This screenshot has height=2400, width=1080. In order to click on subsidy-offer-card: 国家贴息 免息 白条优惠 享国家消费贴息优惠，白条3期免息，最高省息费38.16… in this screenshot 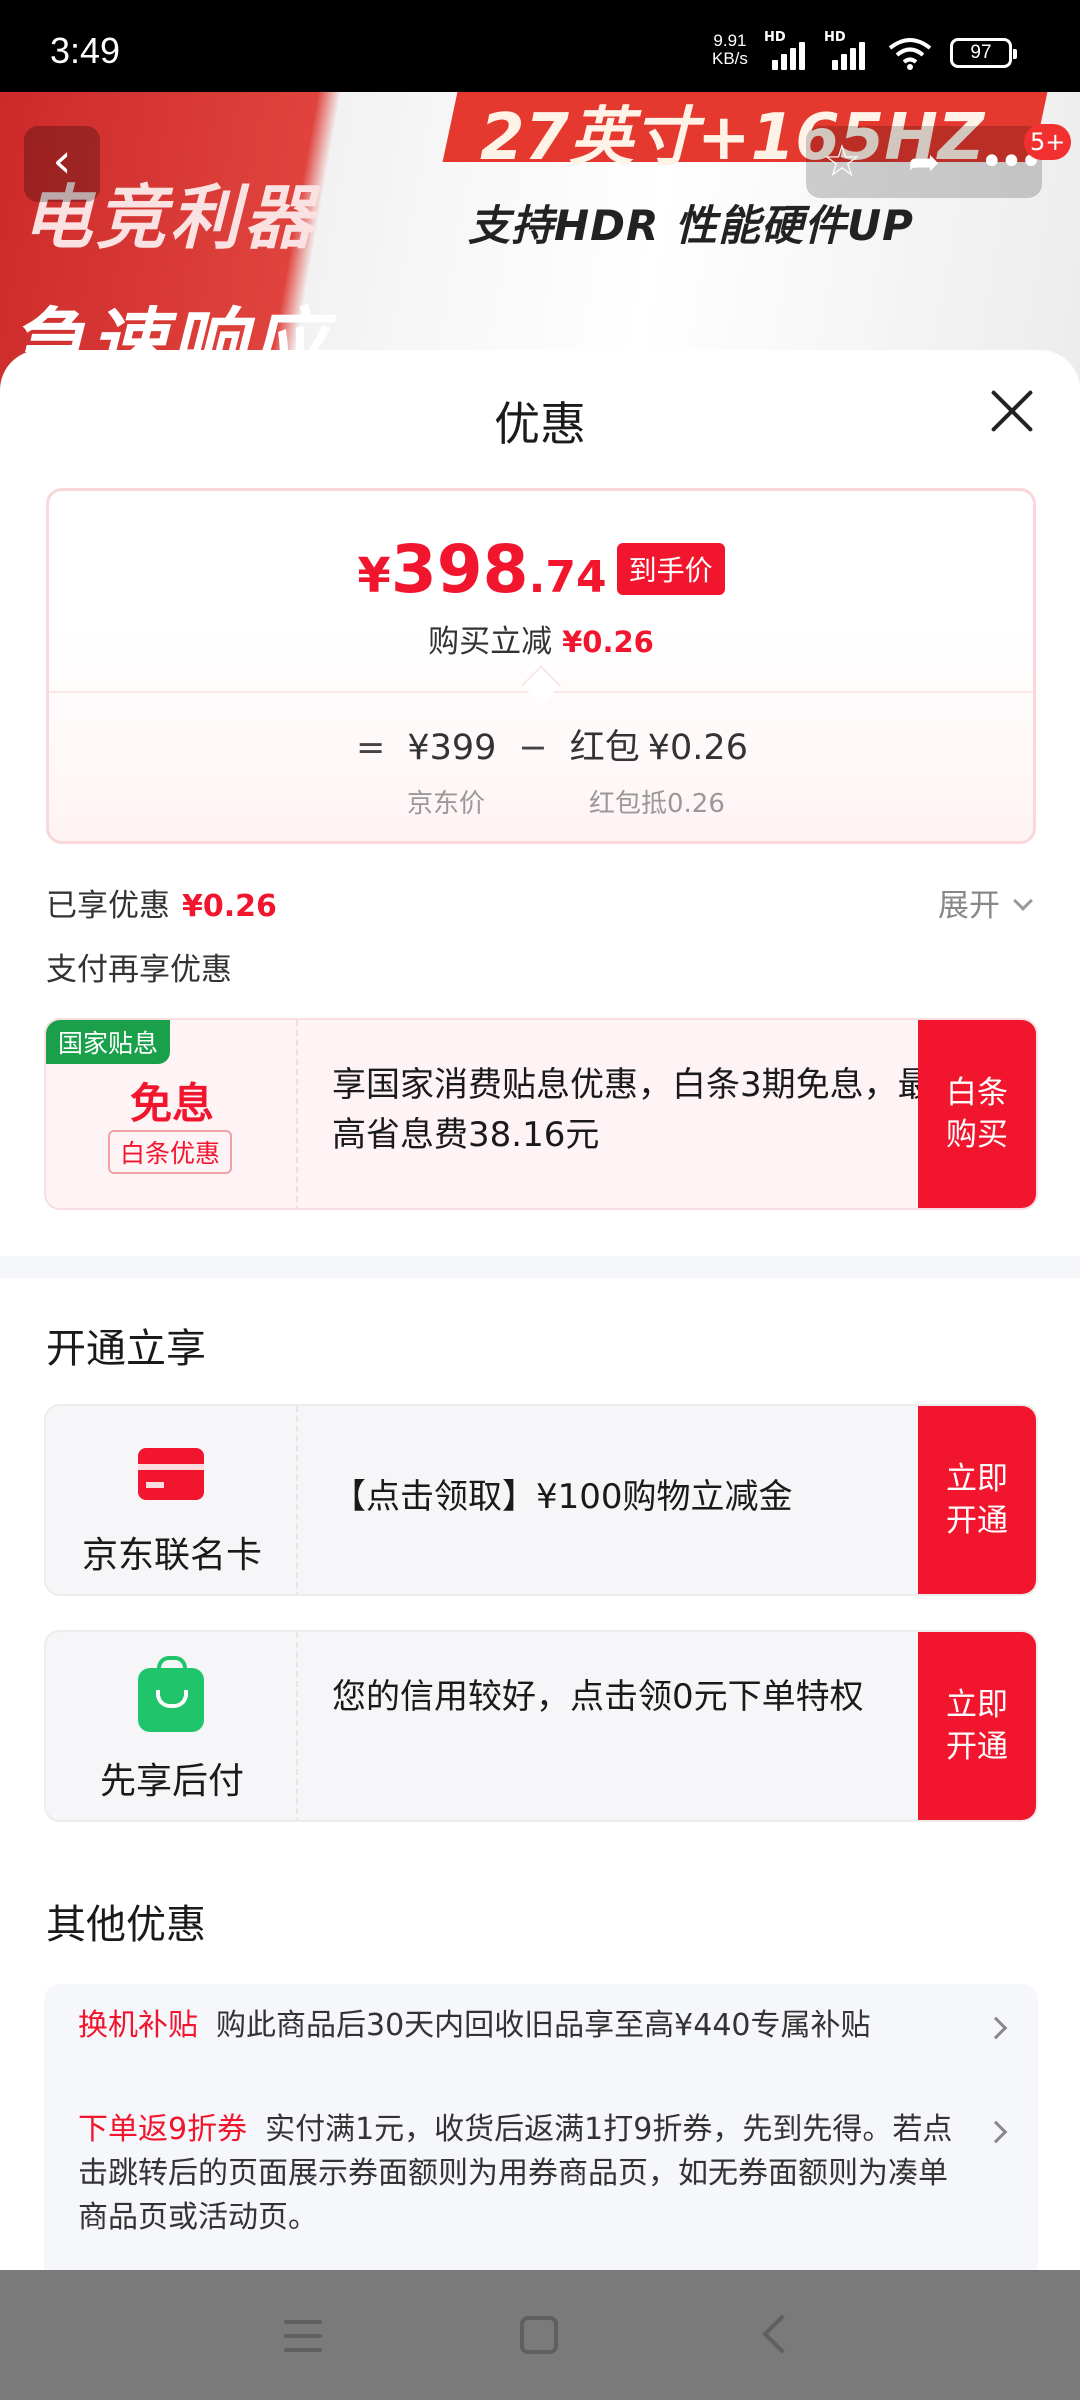, I will do `click(541, 1114)`.